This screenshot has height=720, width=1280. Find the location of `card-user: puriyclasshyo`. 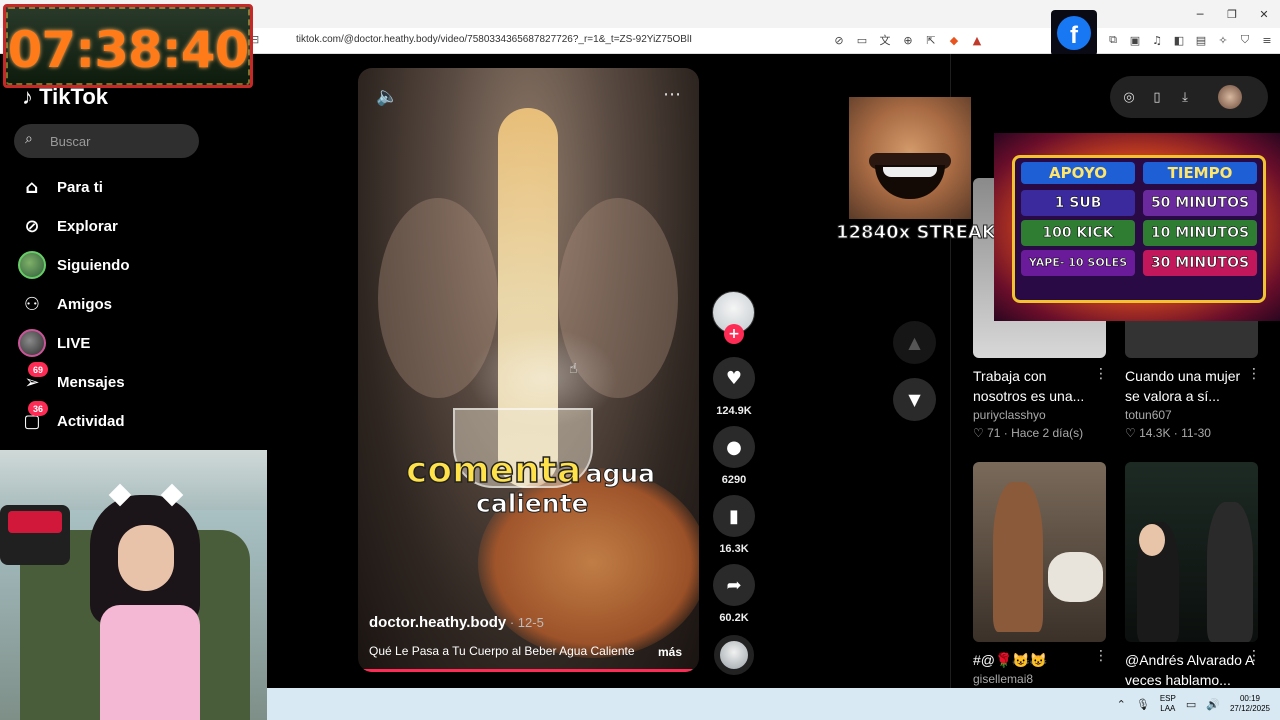

card-user: puriyclasshyo is located at coordinates (1009, 415).